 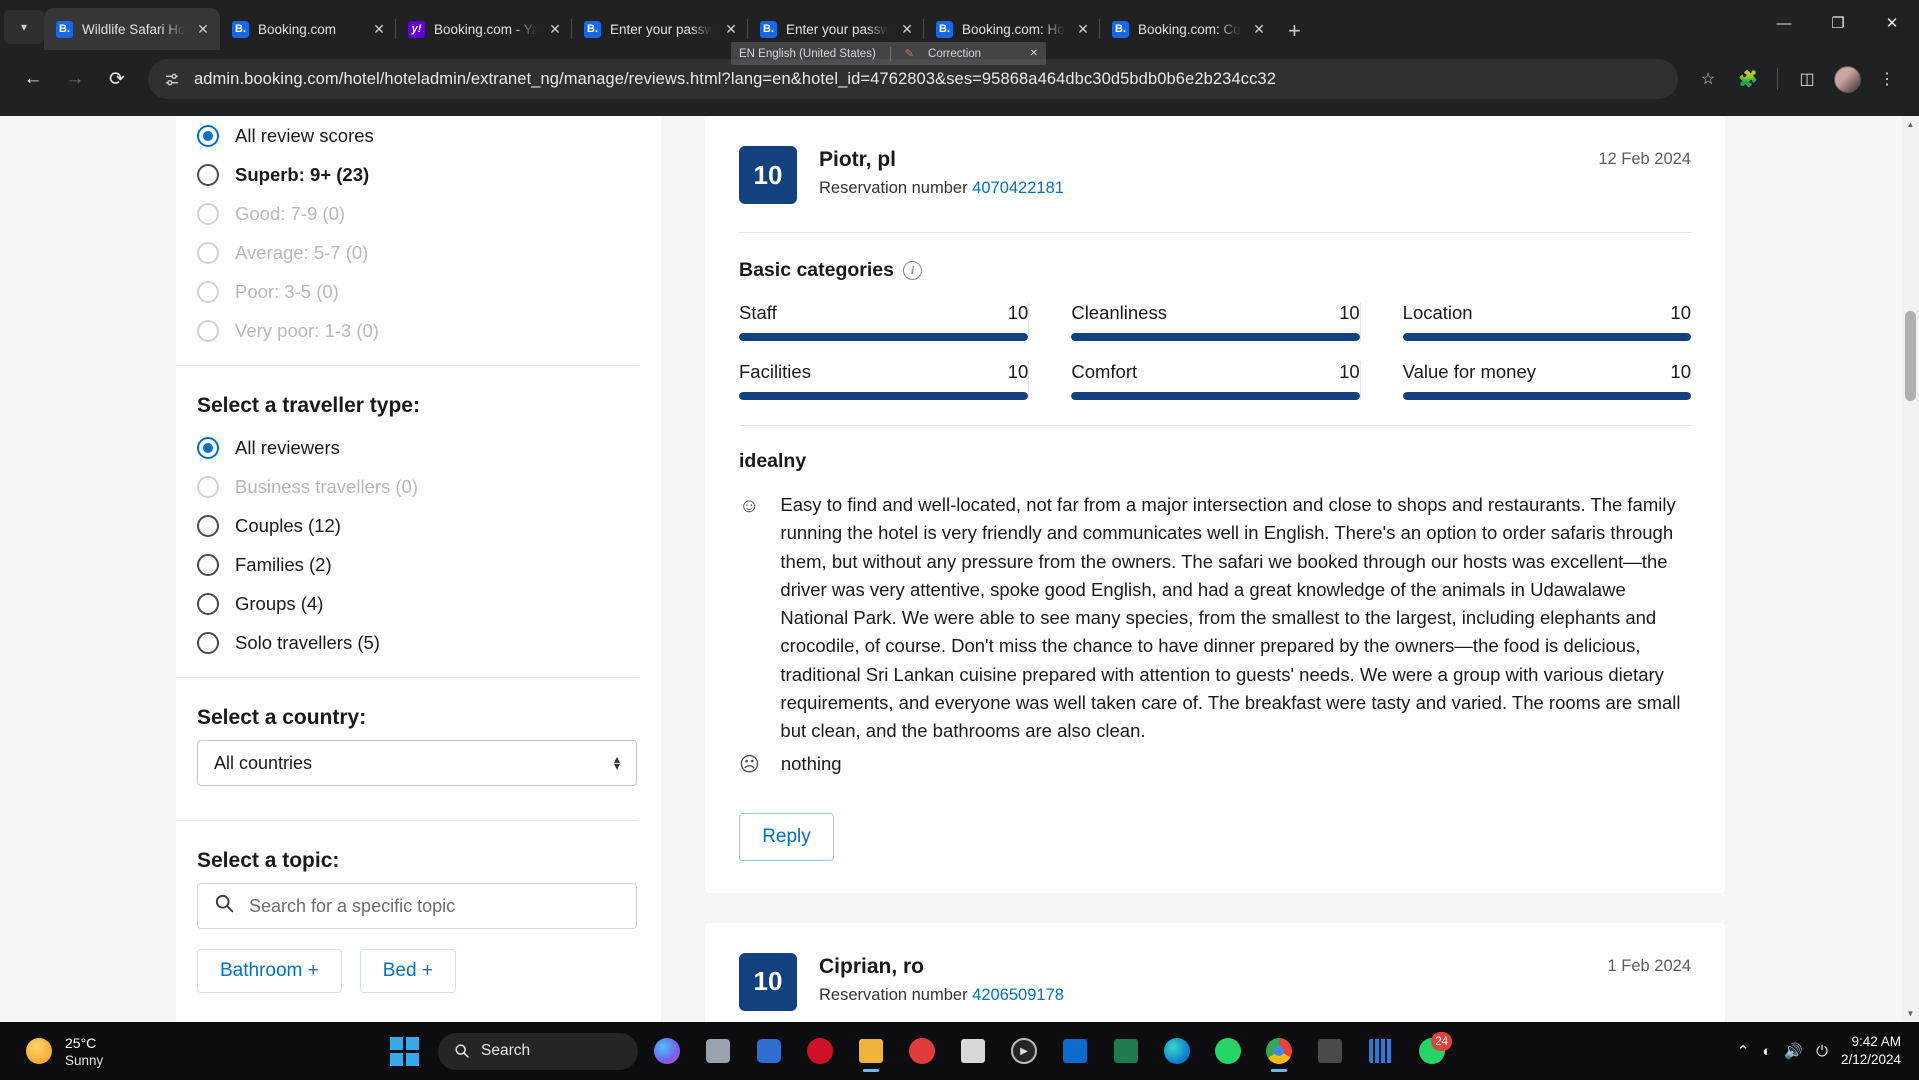 What do you see at coordinates (409, 525) in the screenshot?
I see `filter-couples: Couples (12)` at bounding box center [409, 525].